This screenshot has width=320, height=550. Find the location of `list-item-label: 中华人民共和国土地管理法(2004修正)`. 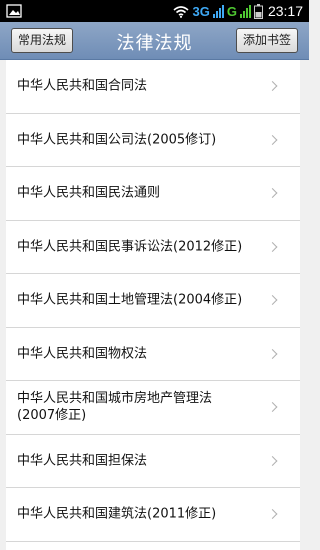

list-item-label: 中华人民共和国土地管理法(2004修正) is located at coordinates (130, 300).